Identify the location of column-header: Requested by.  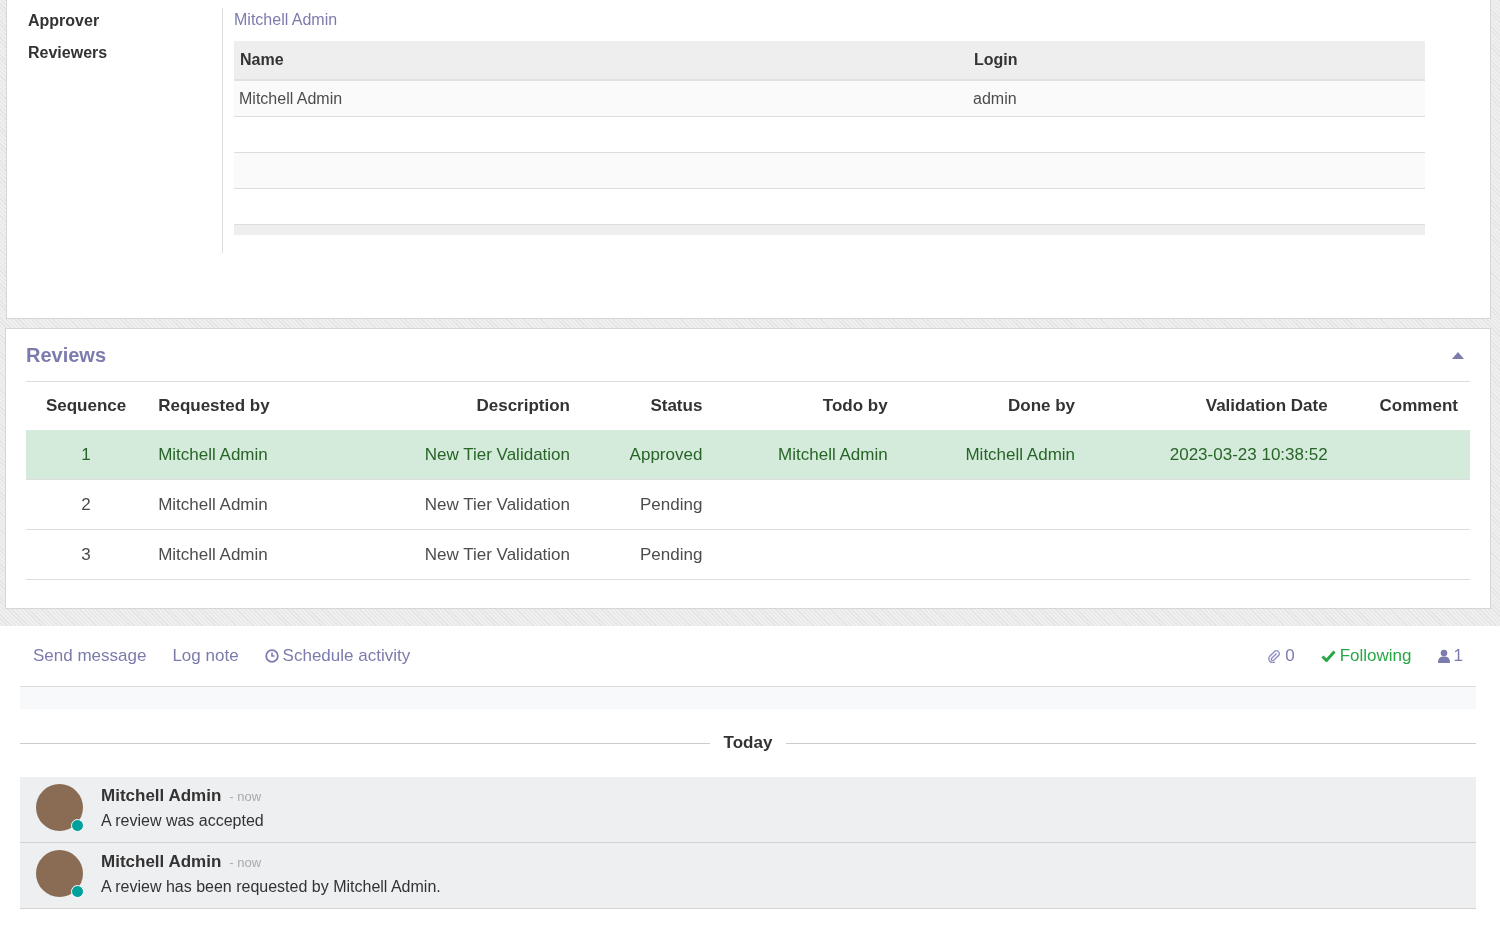
(272, 406).